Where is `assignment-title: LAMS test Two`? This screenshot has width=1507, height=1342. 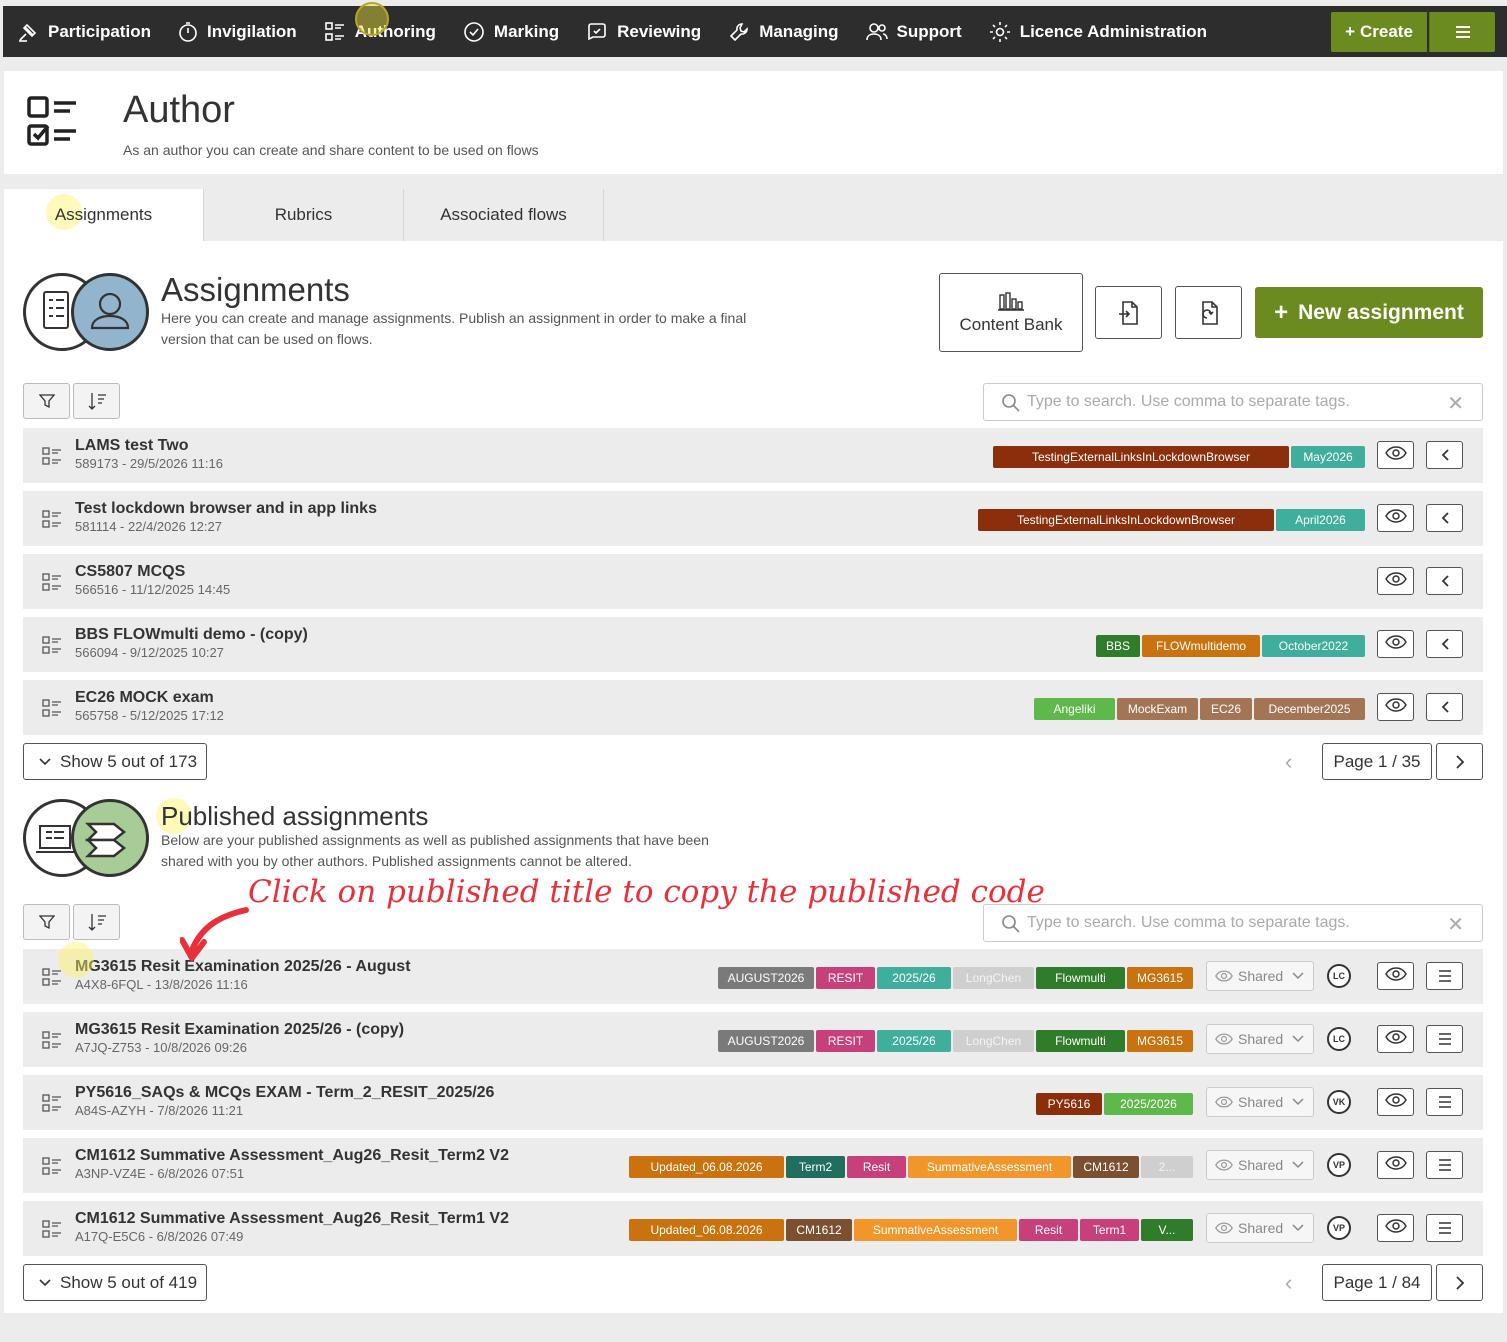
assignment-title: LAMS test Two is located at coordinates (131, 446).